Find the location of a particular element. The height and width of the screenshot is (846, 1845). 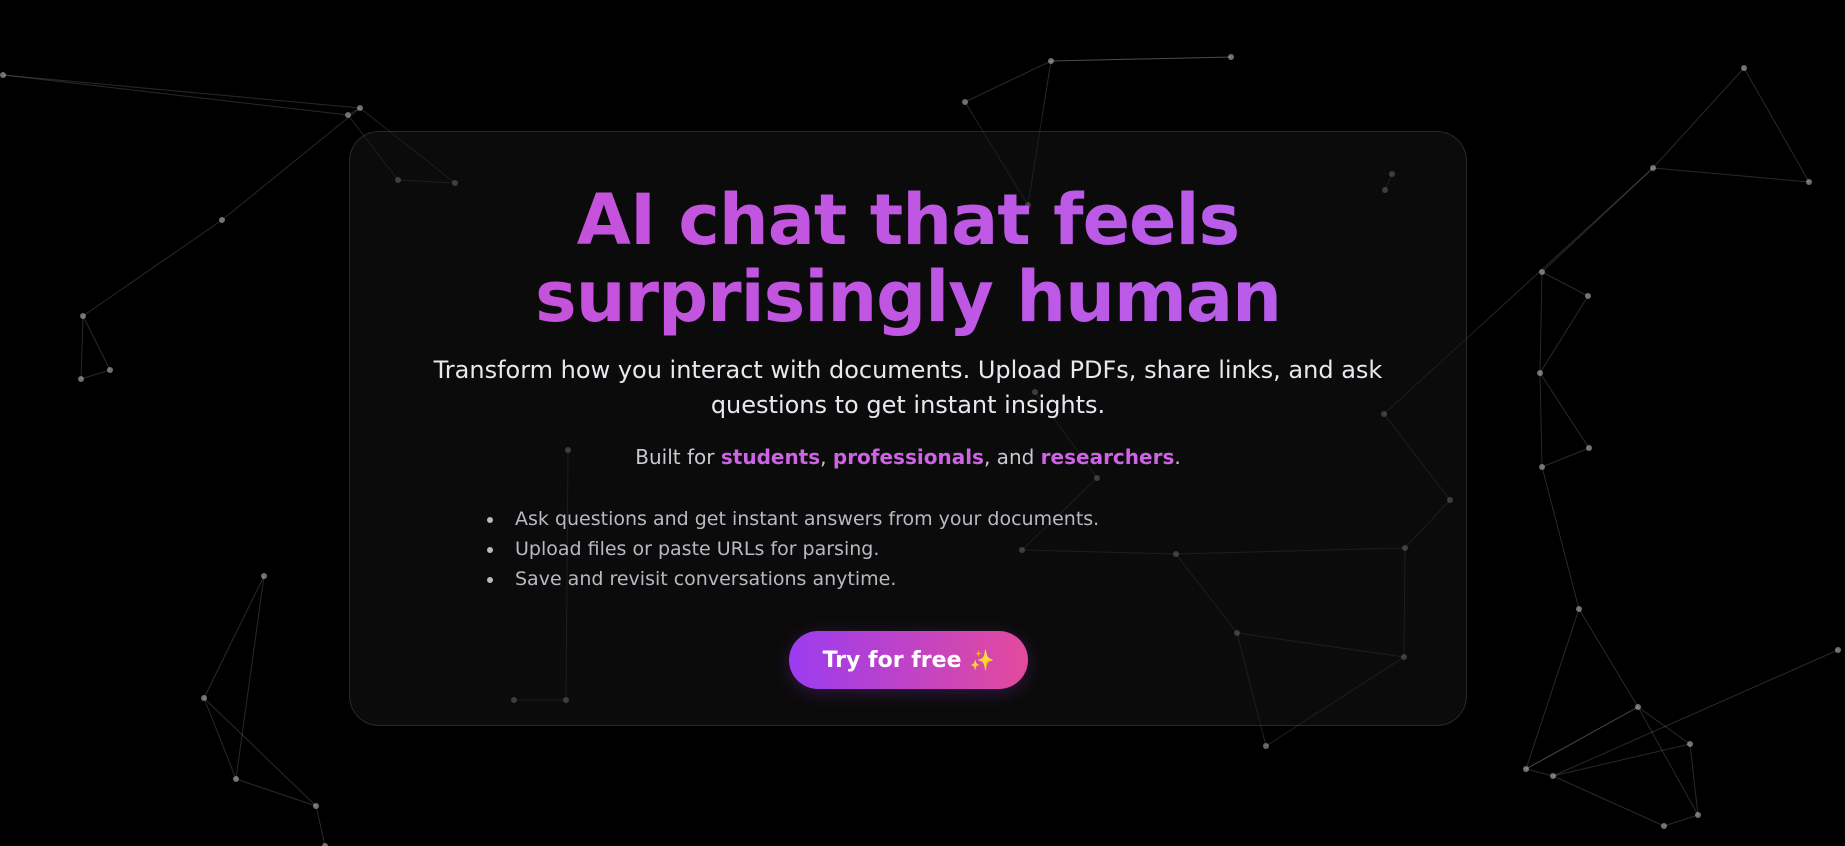

feature-item: Save and revisit conversations anytime. is located at coordinates (793, 579).